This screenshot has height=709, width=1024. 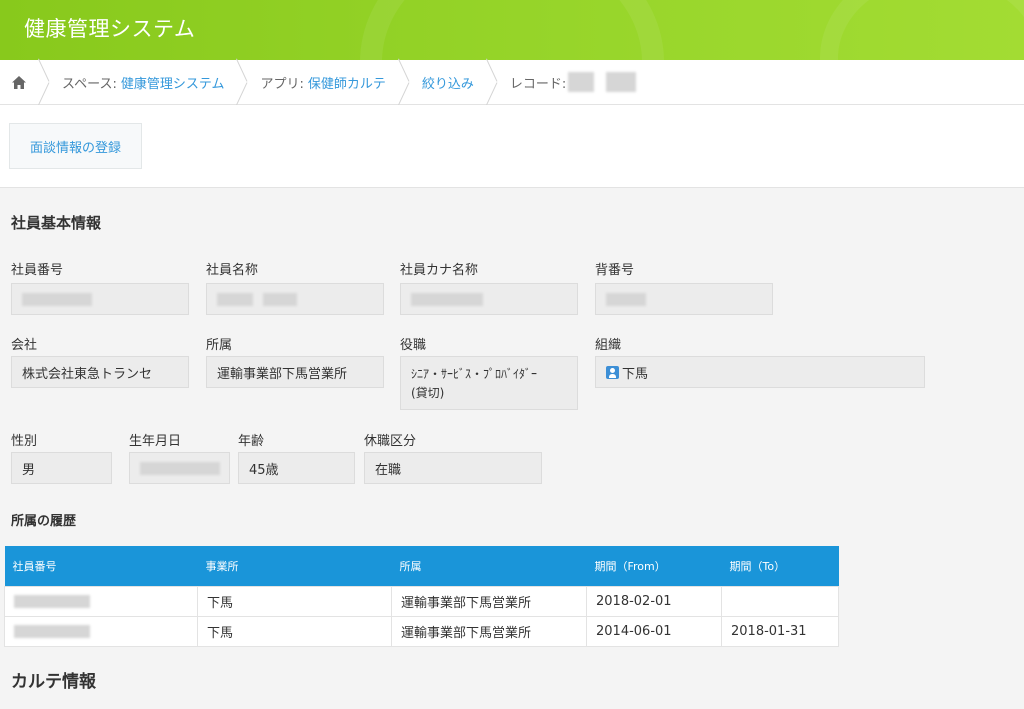 I want to click on table-header-row: 社員番号 事業所 所属 期間（From） 期間（To）, so click(x=421, y=566).